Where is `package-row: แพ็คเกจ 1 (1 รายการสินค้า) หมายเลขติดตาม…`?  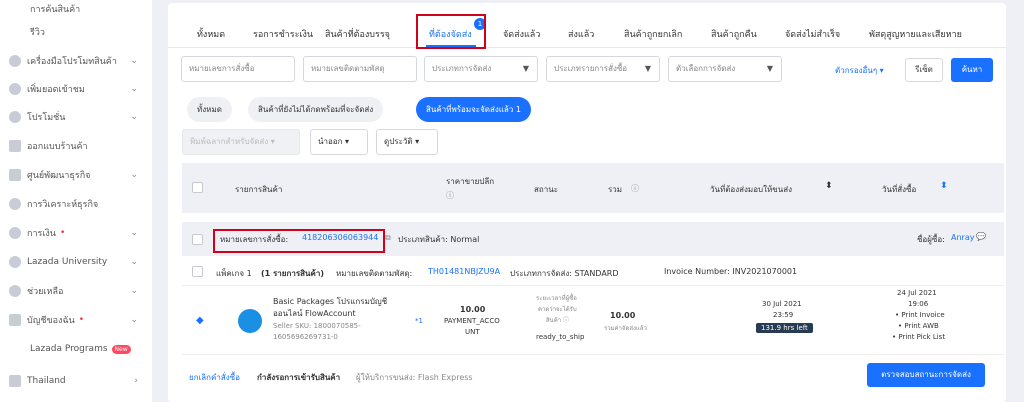 package-row: แพ็คเกจ 1 (1 รายการสินค้า) หมายเลขติดตาม… is located at coordinates (593, 272).